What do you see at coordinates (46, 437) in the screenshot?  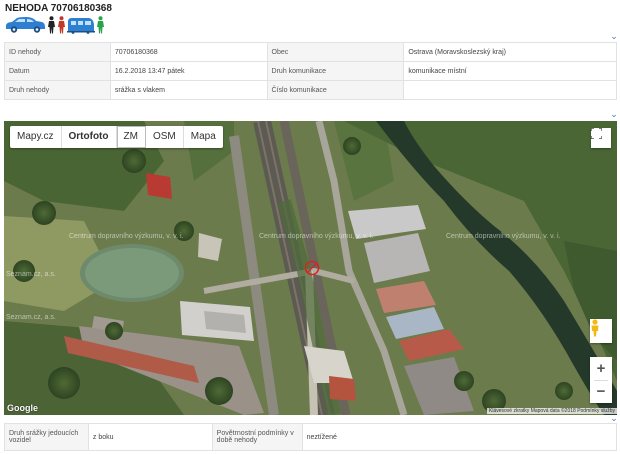 I see `field-label: Druh srážky jedoucích vozidel` at bounding box center [46, 437].